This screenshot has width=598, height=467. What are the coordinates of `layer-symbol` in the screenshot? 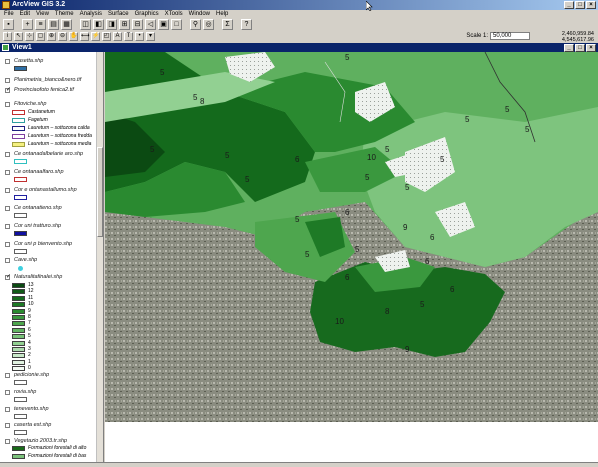 It's located at (20, 432).